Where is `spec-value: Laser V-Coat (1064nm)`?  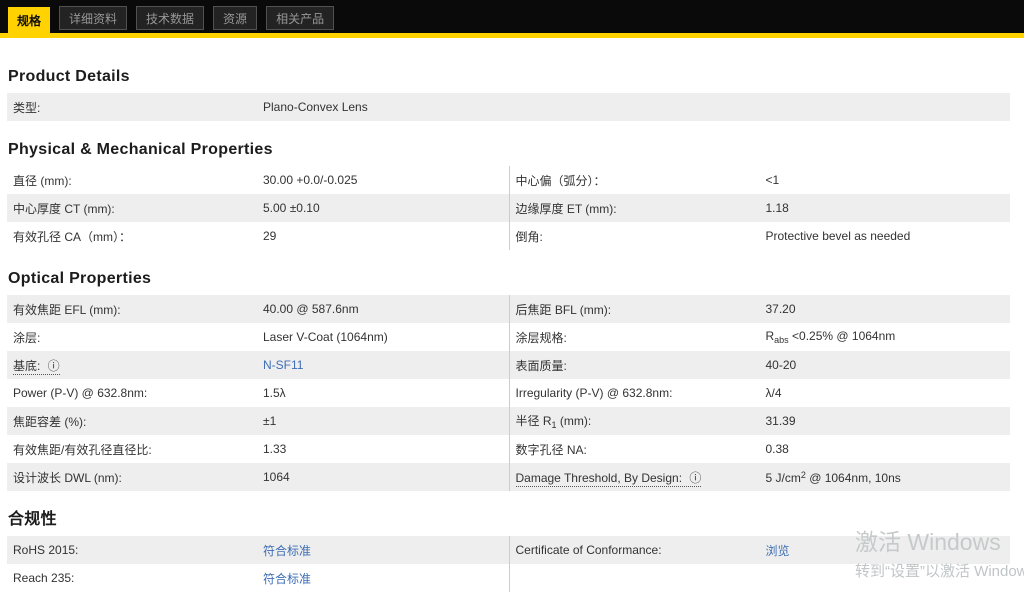 spec-value: Laser V-Coat (1064nm) is located at coordinates (325, 337).